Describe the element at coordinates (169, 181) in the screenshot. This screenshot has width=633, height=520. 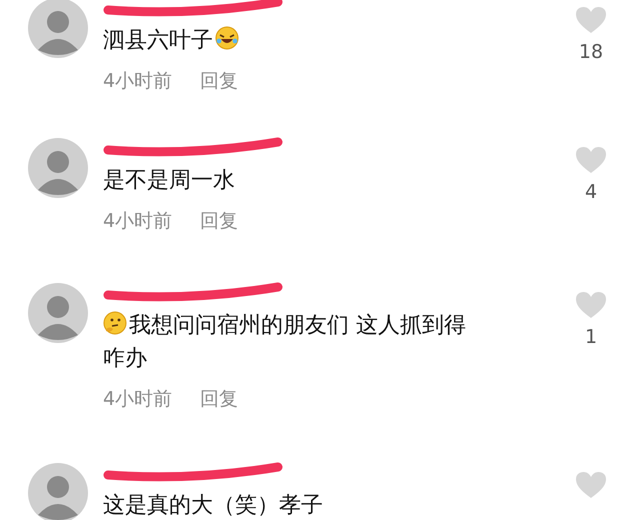
I see `comment-text: 是不是周一水` at that location.